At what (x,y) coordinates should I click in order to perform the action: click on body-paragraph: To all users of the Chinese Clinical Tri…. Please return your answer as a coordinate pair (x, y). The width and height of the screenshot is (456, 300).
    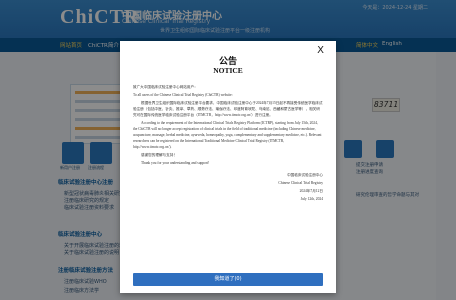
    Looking at the image, I should click on (183, 95).